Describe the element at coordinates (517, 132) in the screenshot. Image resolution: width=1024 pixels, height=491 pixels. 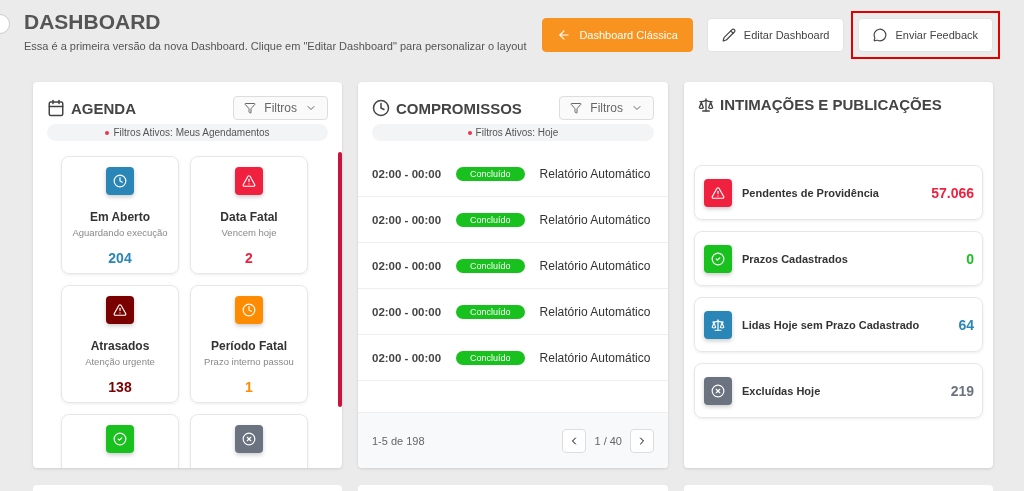
I see `active-filters-text: Filtros Ativos: Hoje` at that location.